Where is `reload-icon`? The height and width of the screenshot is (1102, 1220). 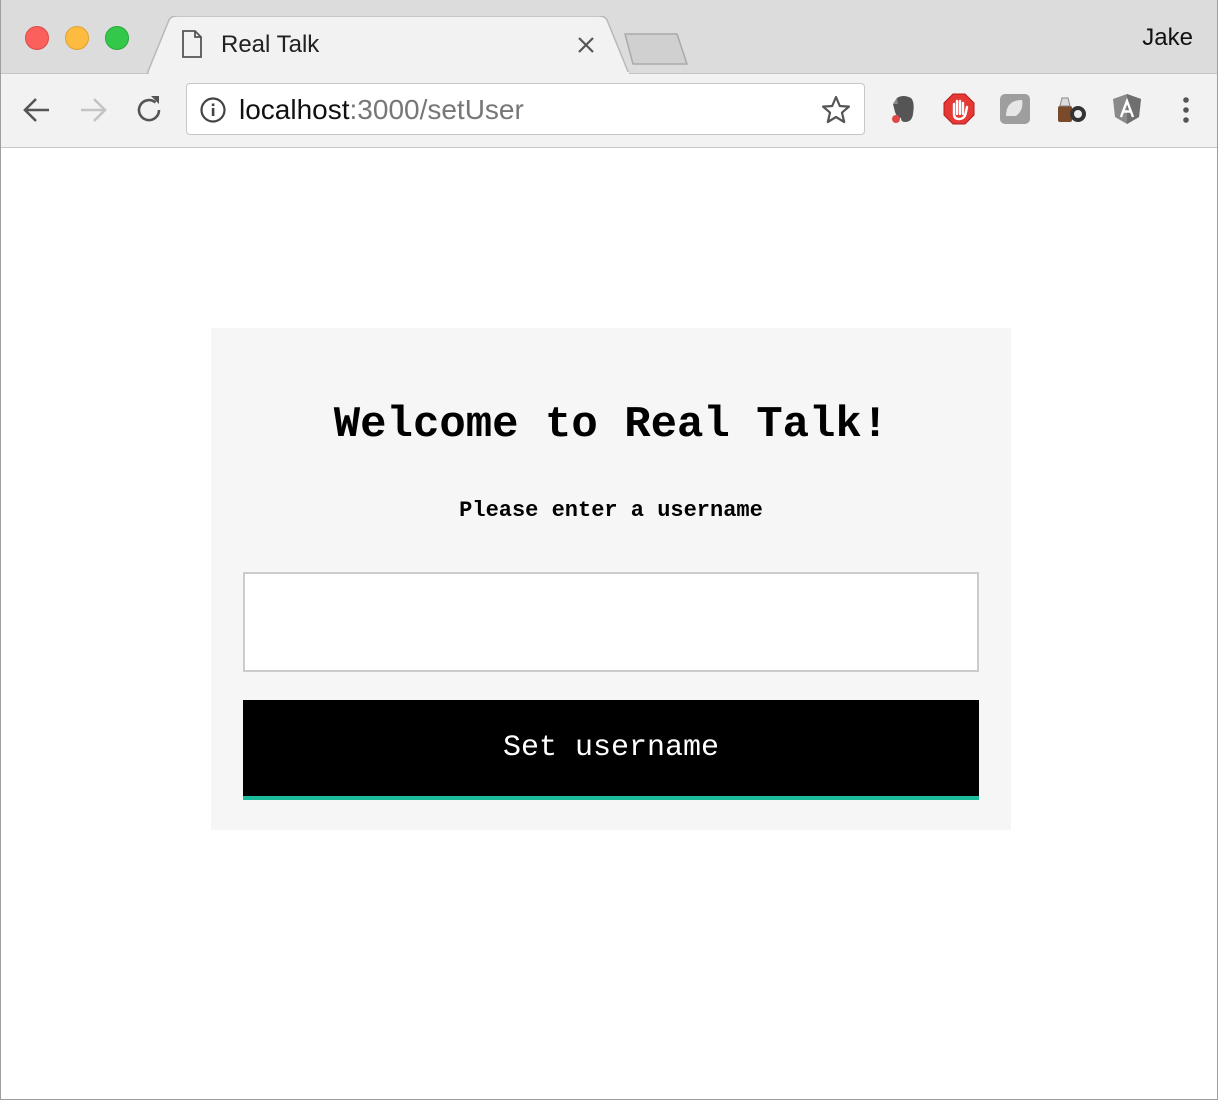
reload-icon is located at coordinates (149, 110).